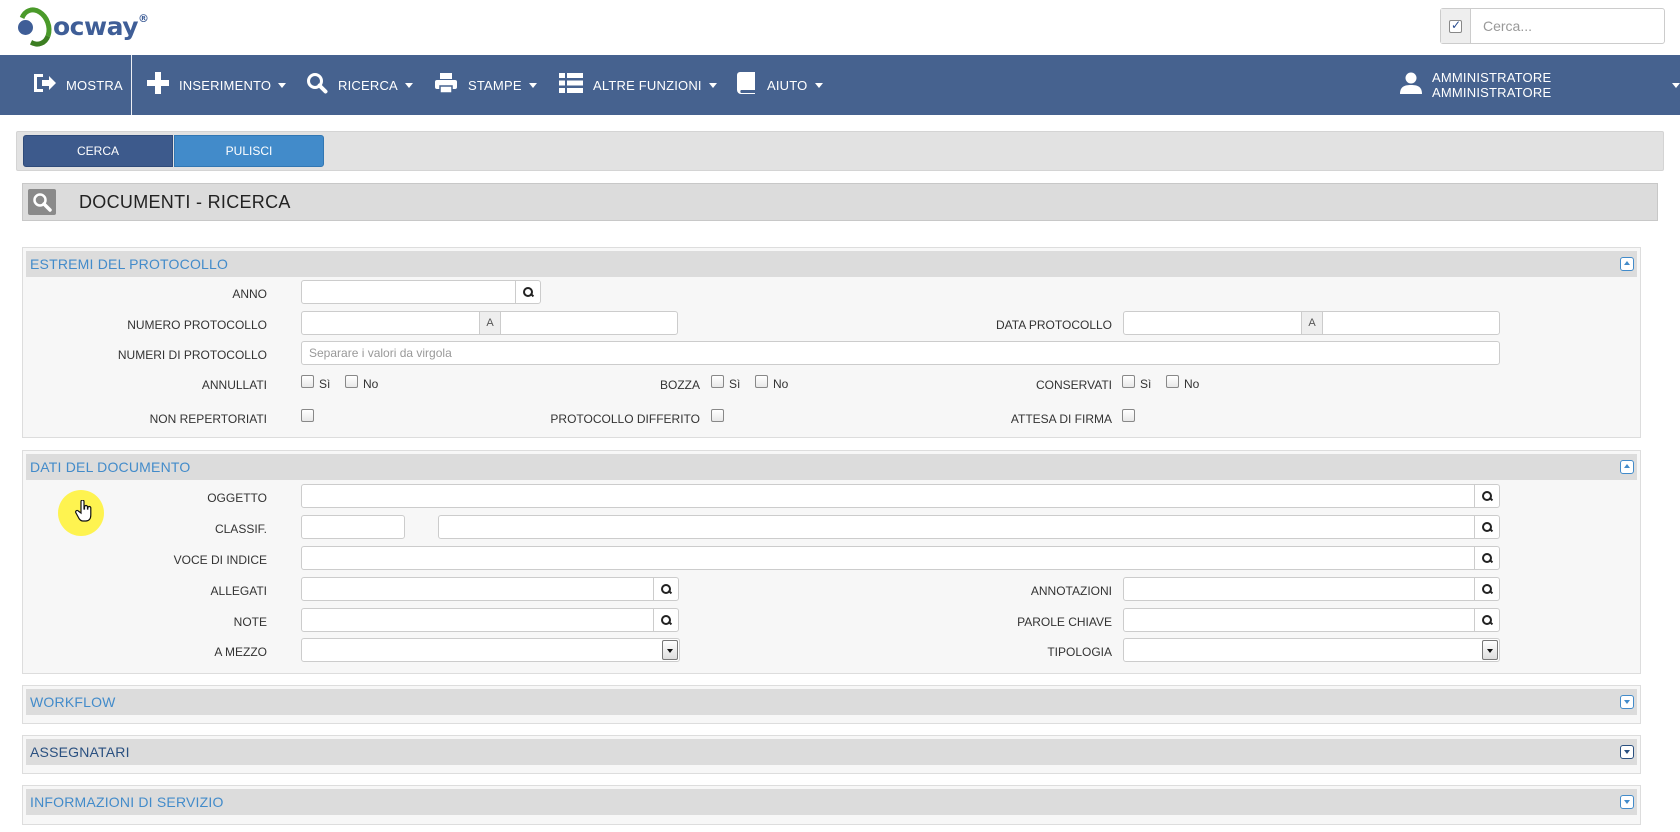 The image size is (1680, 832). Describe the element at coordinates (307, 381) in the screenshot. I see `annullati-si-checkbox` at that location.